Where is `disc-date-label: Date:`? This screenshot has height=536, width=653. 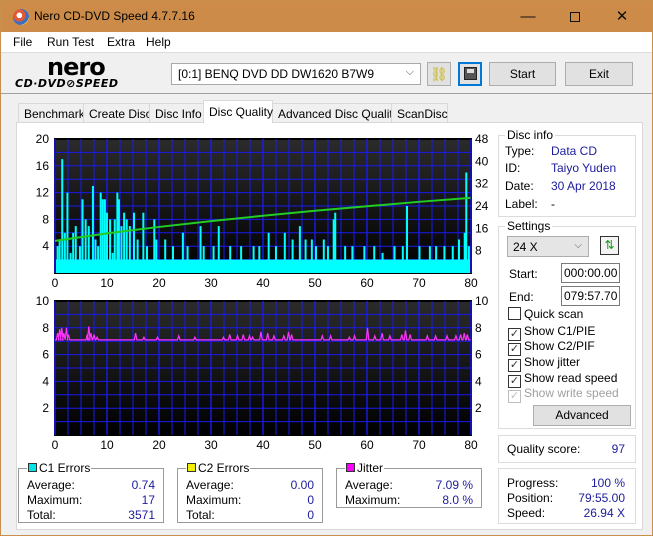
disc-date-label: Date: is located at coordinates (519, 186).